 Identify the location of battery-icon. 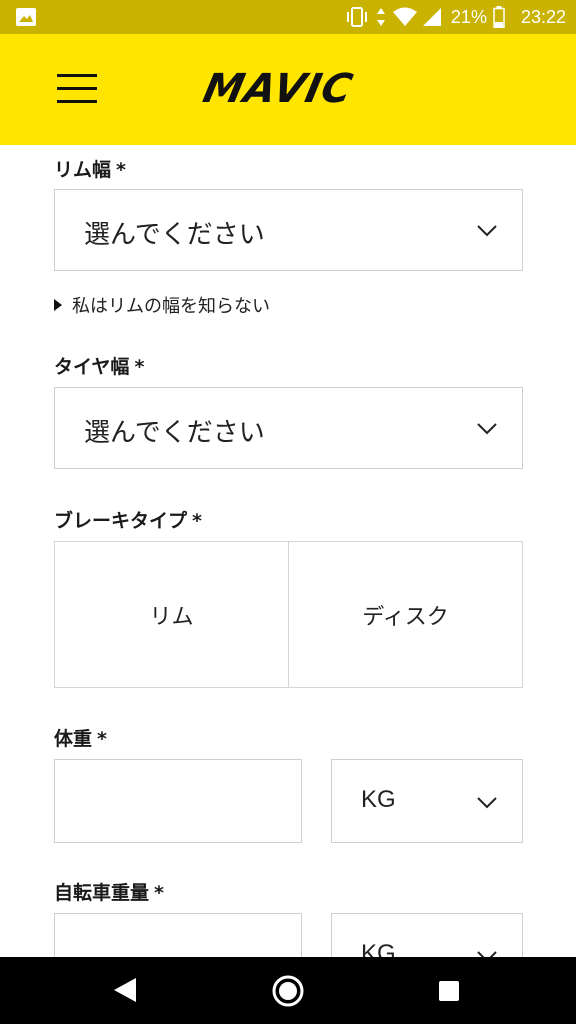
(499, 17).